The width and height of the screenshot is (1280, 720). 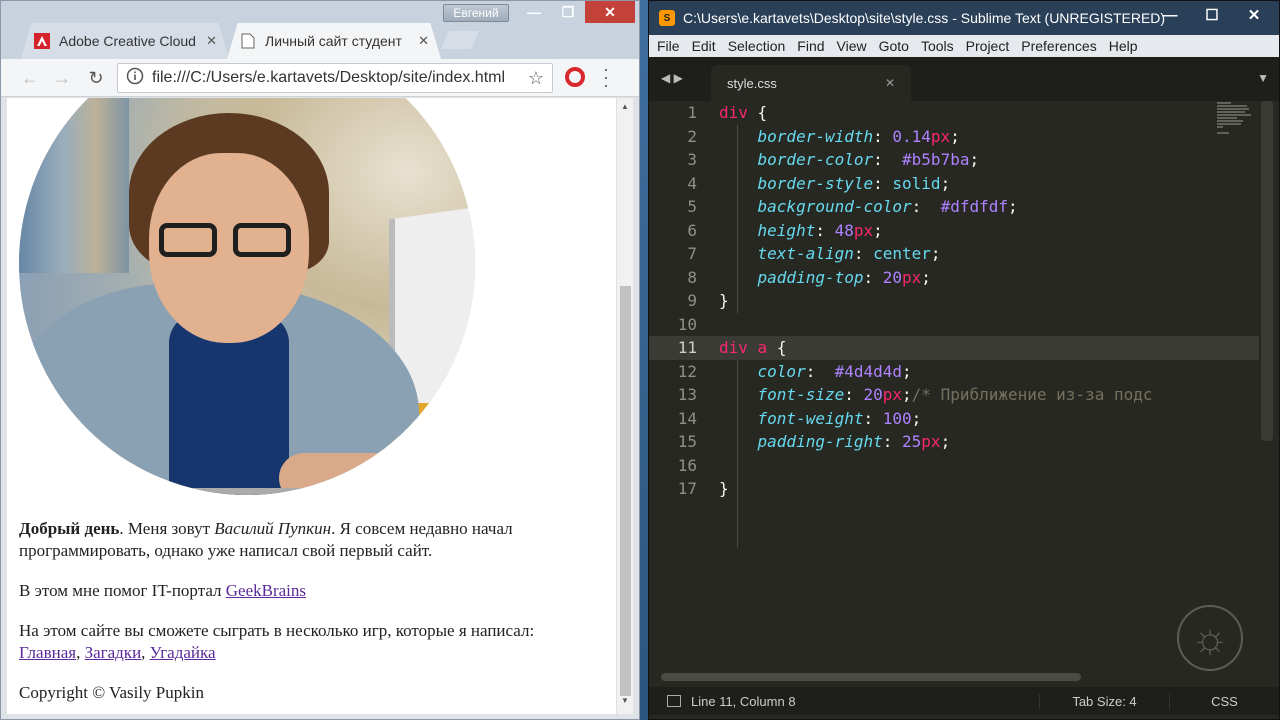 I want to click on maximize-icon: ❐, so click(x=568, y=12).